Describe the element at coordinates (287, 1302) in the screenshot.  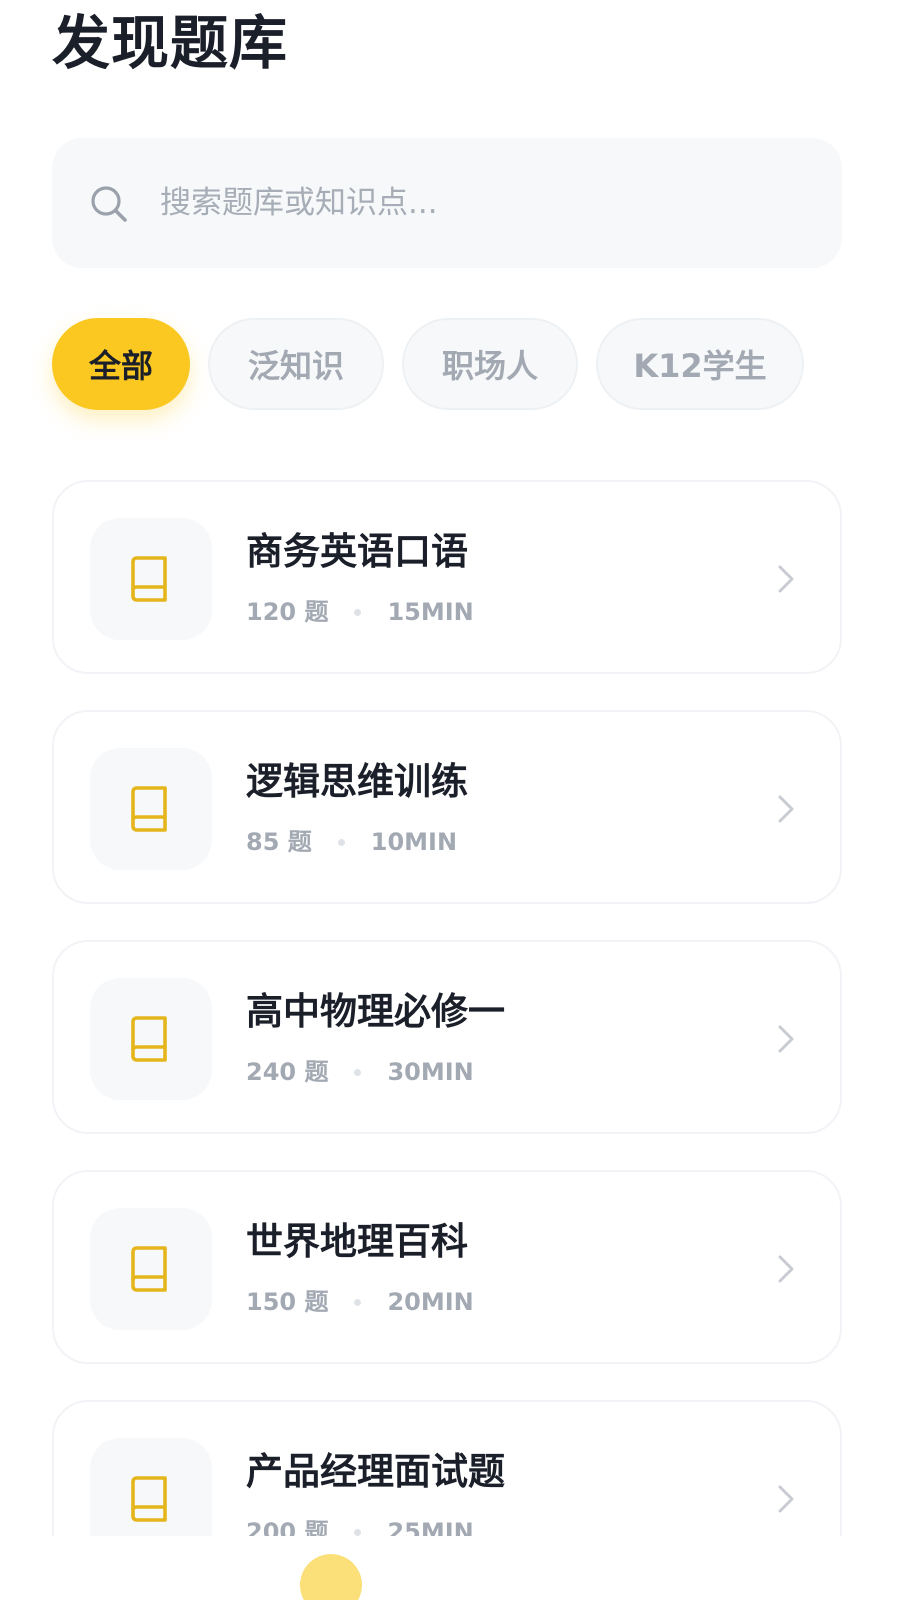
I see `question-count: 150 题` at that location.